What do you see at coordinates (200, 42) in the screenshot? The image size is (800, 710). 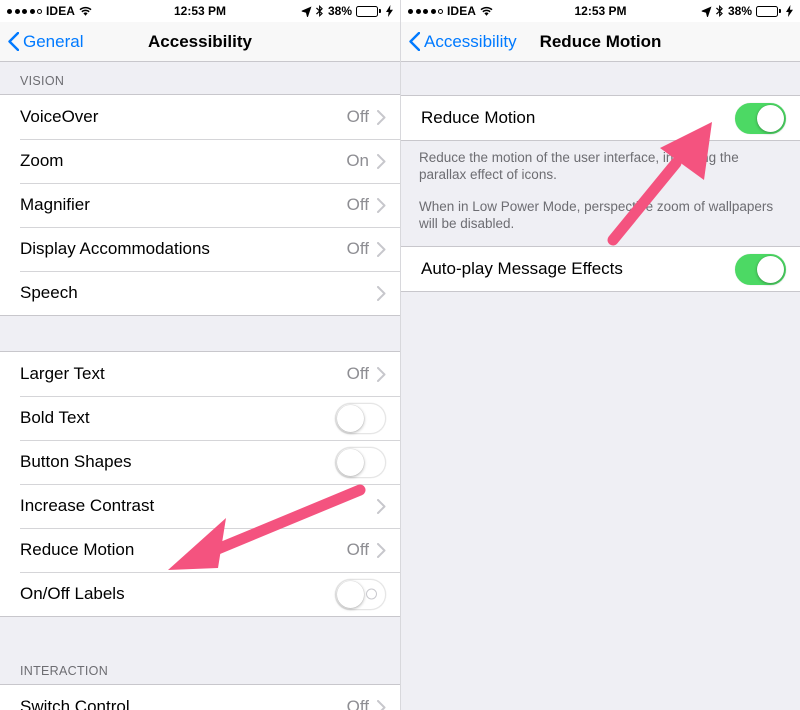 I see `nav-bar-left: General Accessibility` at bounding box center [200, 42].